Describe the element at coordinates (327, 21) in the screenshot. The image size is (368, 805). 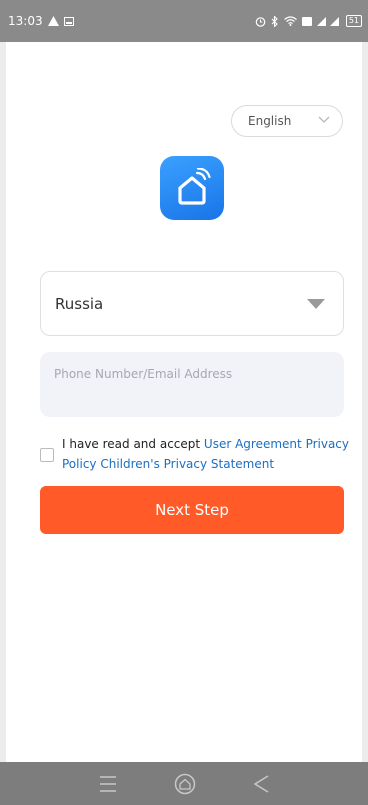
I see `signal-icon` at that location.